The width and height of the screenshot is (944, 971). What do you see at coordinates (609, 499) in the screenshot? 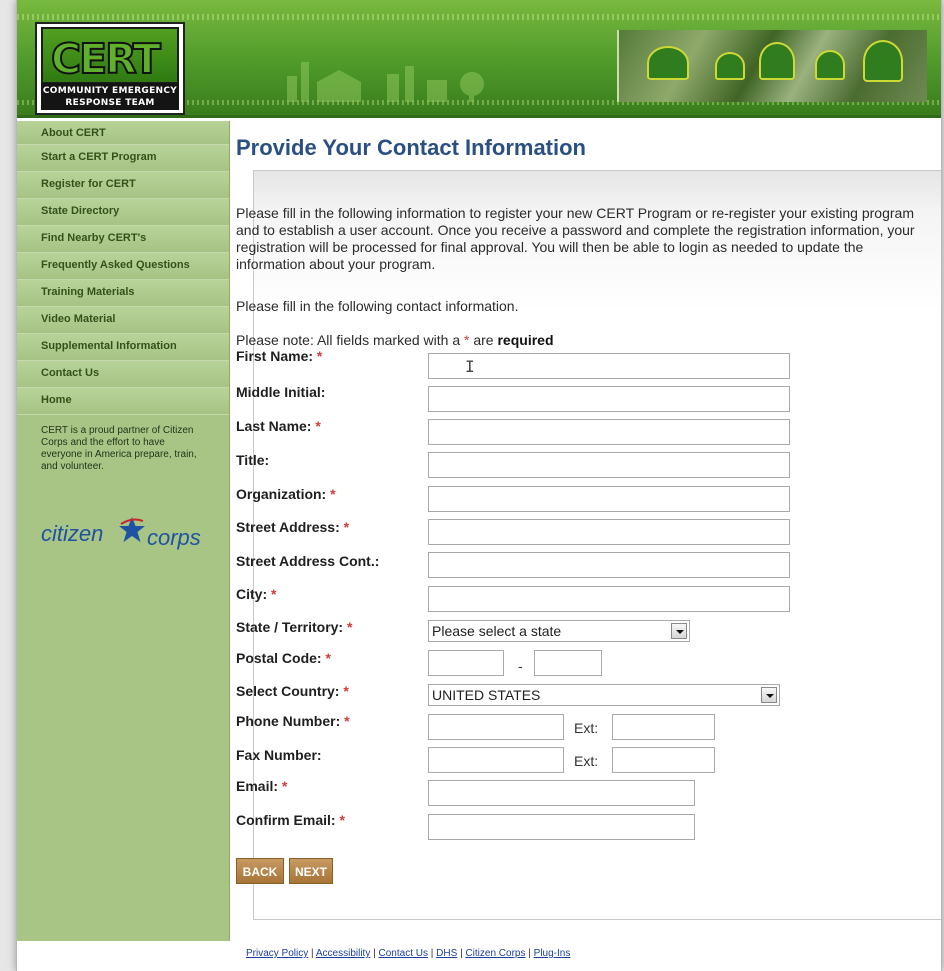
I see `organization-input` at bounding box center [609, 499].